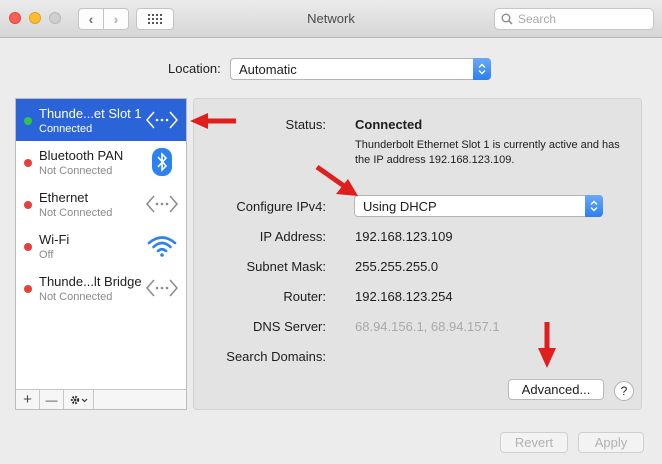  Describe the element at coordinates (547, 345) in the screenshot. I see `annotation-arrow-down` at that location.